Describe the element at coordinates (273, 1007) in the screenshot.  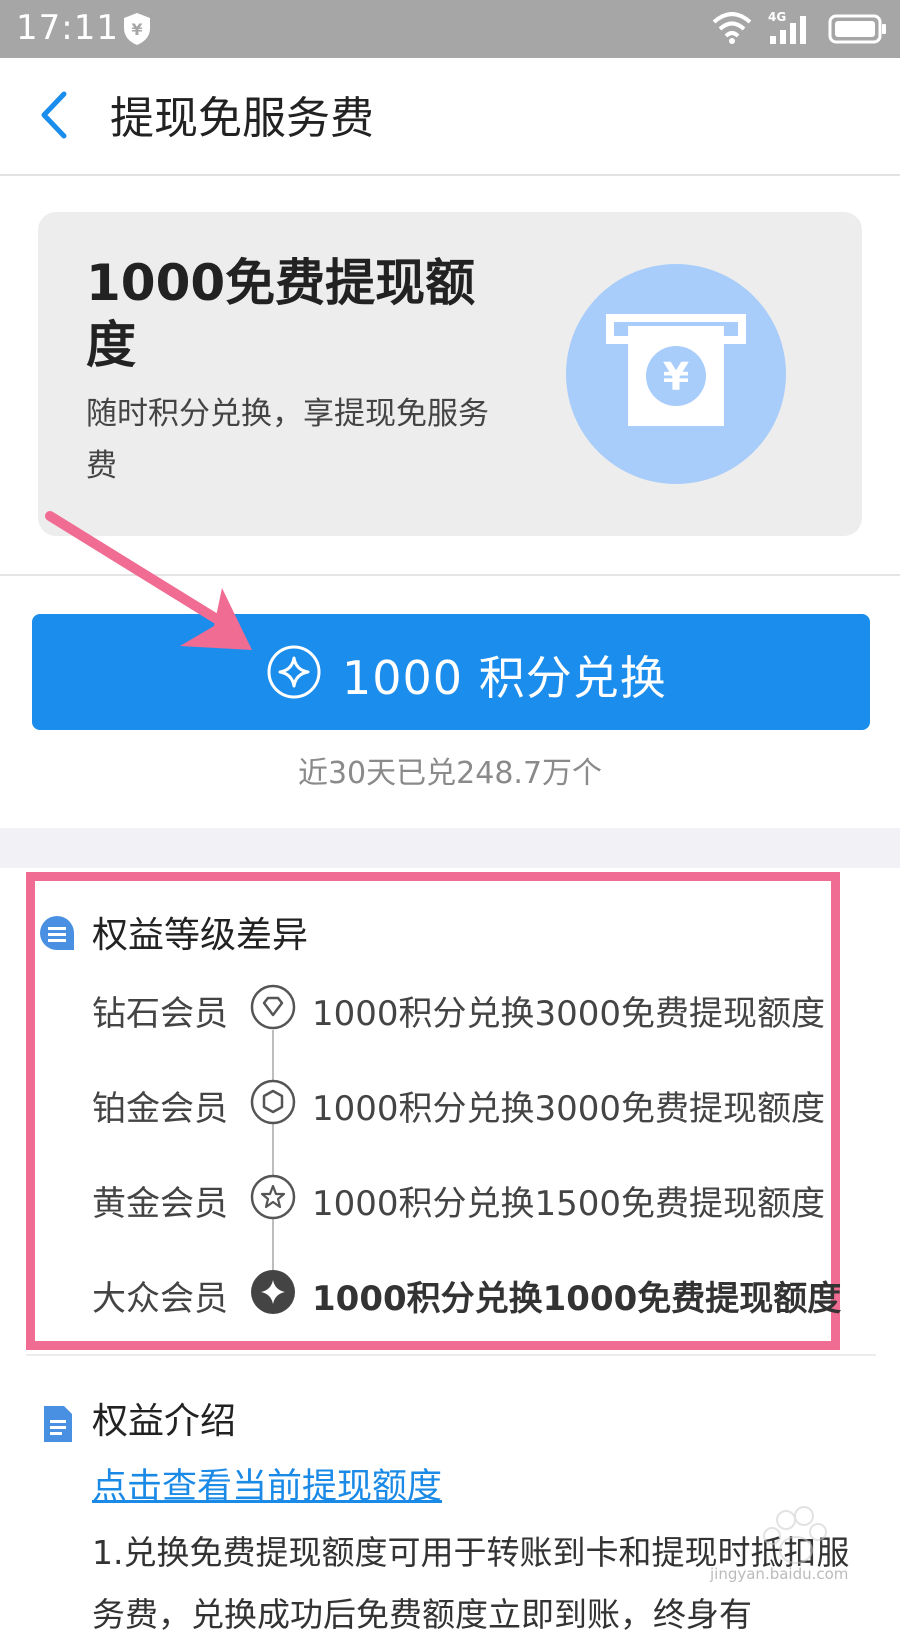
I see `diamond-icon` at that location.